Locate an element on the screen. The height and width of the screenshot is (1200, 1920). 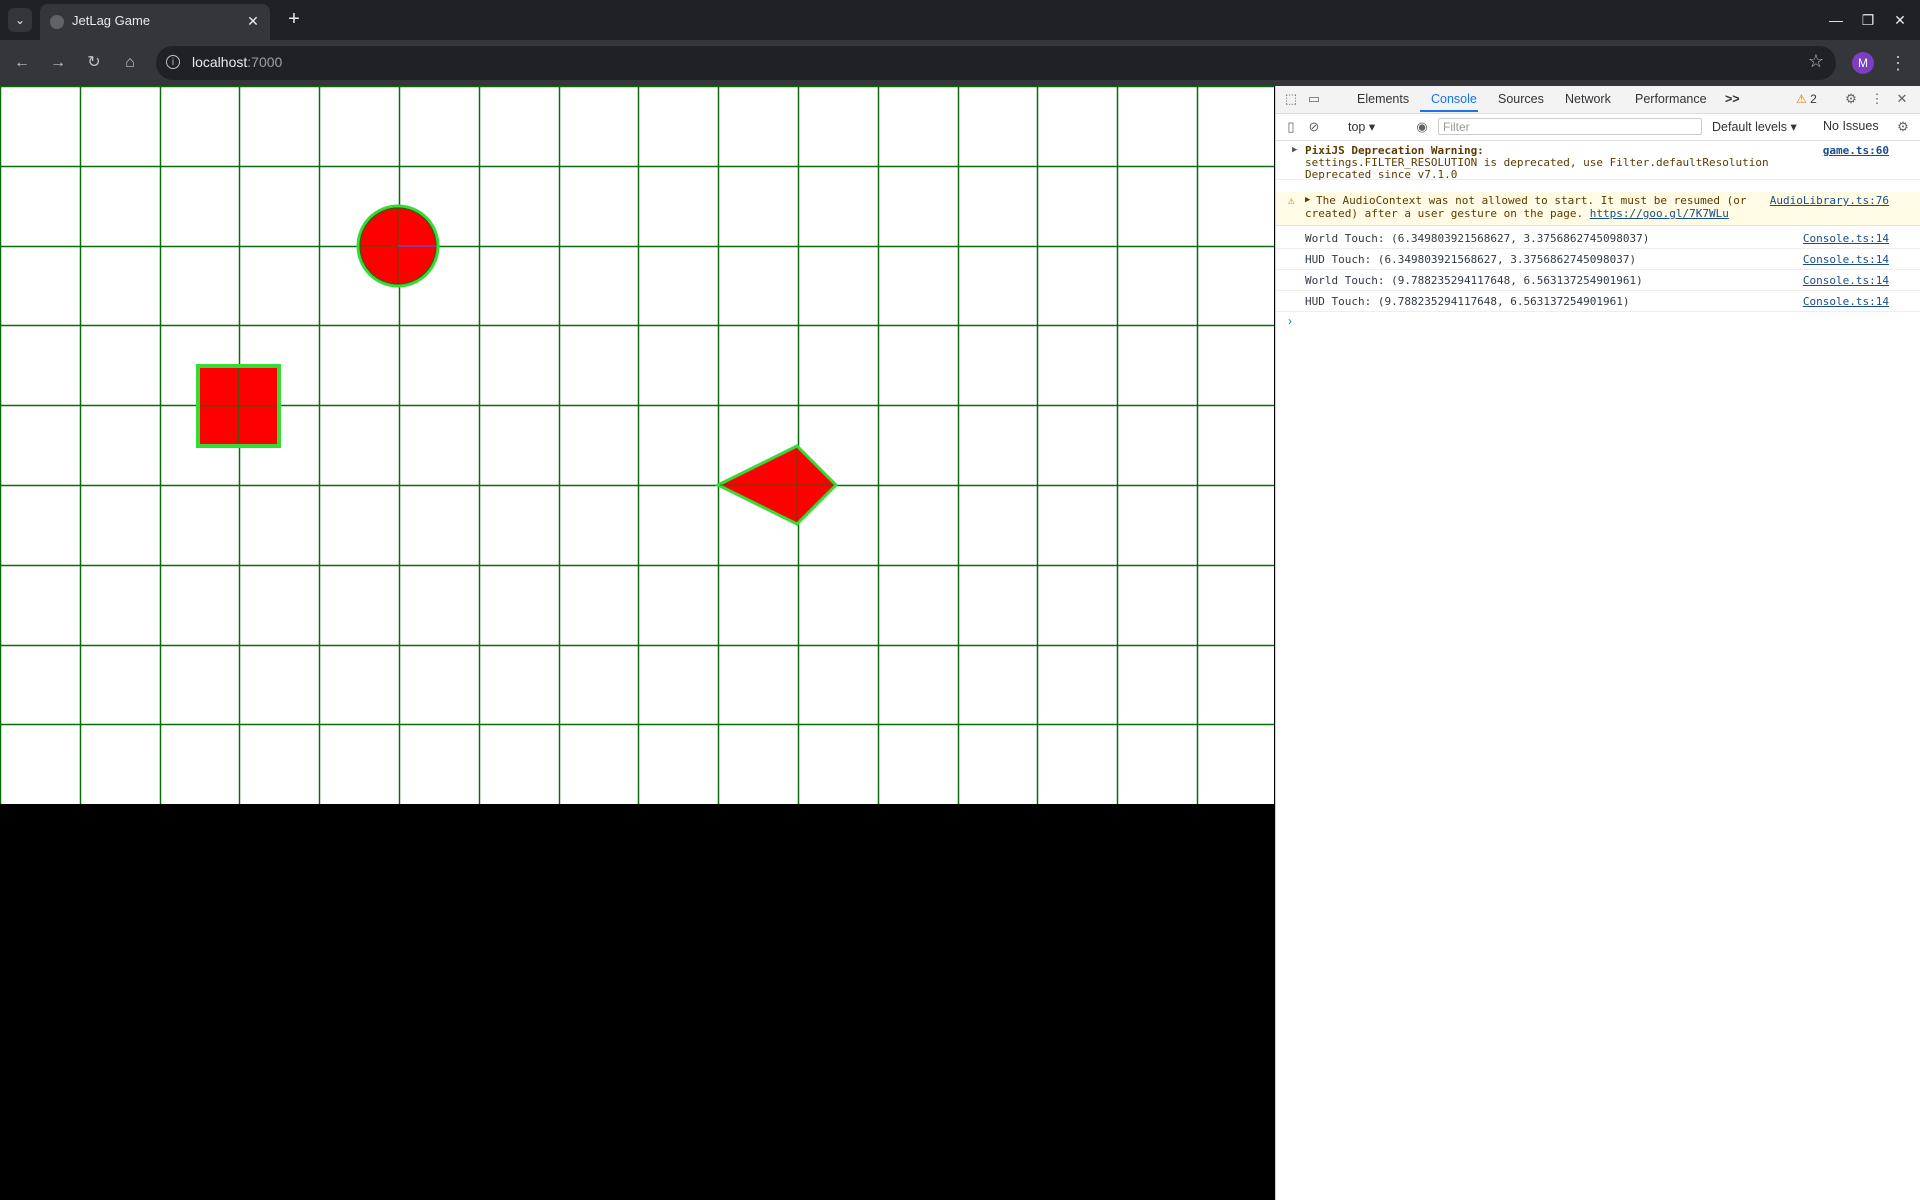
browser-menu-icon: ⋮ is located at coordinates (1898, 63).